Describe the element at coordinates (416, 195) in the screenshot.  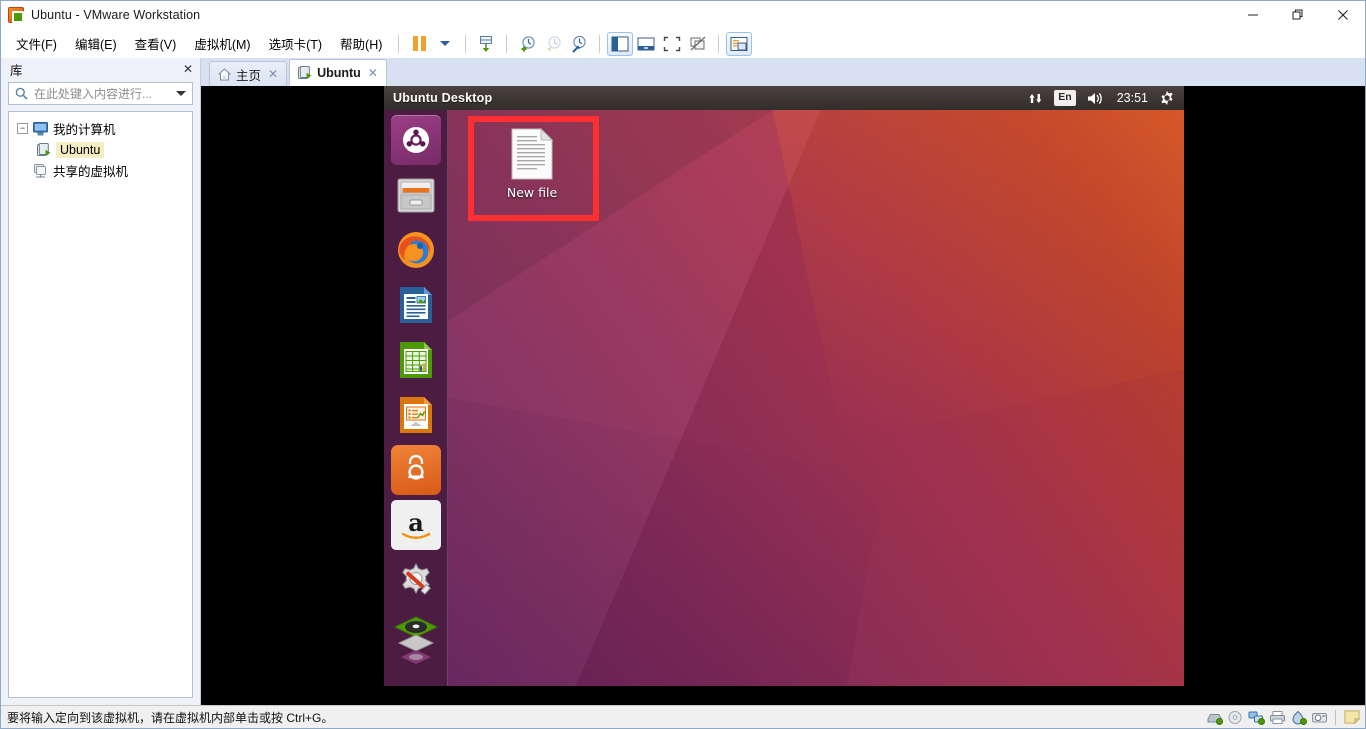
I see `launcher-item-files` at that location.